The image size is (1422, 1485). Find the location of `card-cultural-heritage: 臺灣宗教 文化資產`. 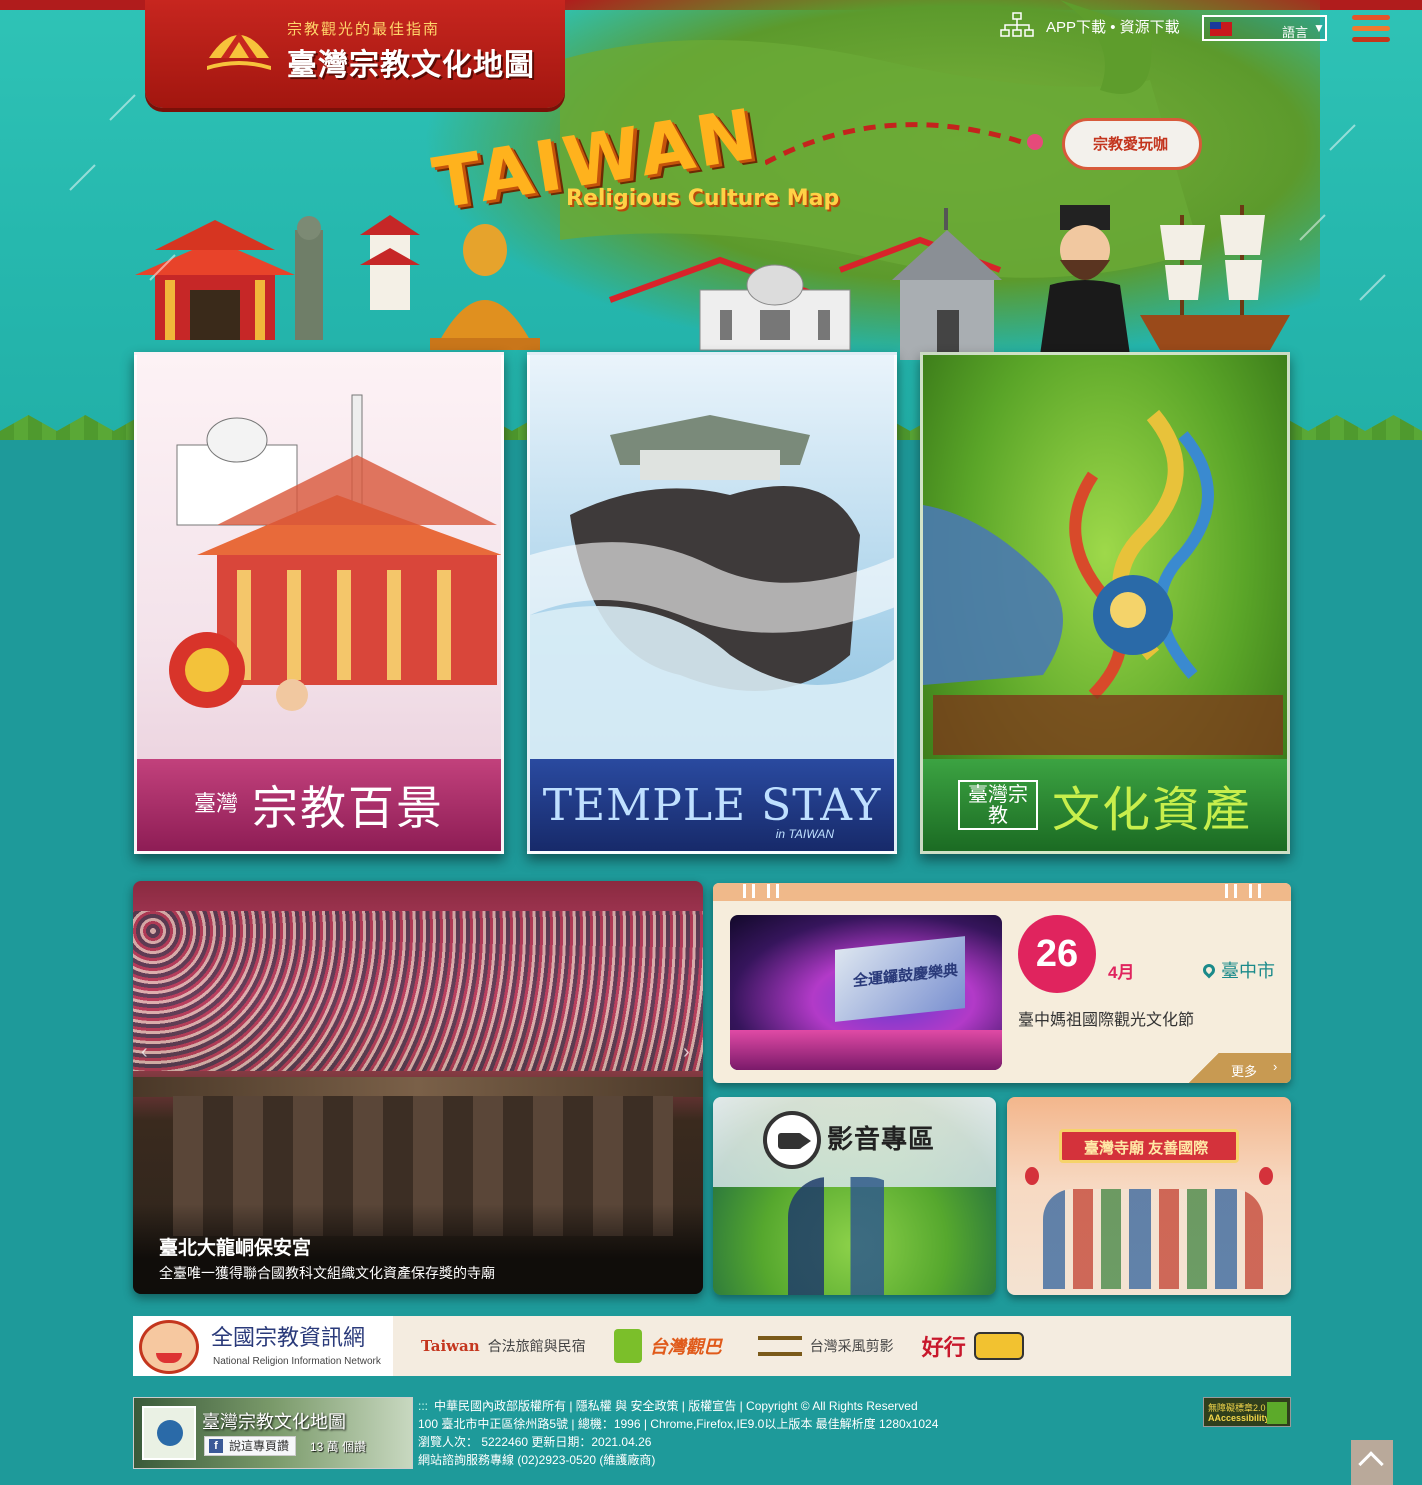

card-cultural-heritage: 臺灣宗教 文化資產 is located at coordinates (1105, 603).